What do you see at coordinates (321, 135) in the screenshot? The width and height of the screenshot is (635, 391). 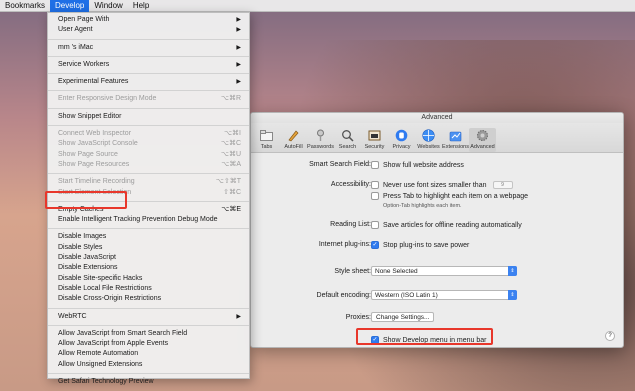 I see `key-icon` at bounding box center [321, 135].